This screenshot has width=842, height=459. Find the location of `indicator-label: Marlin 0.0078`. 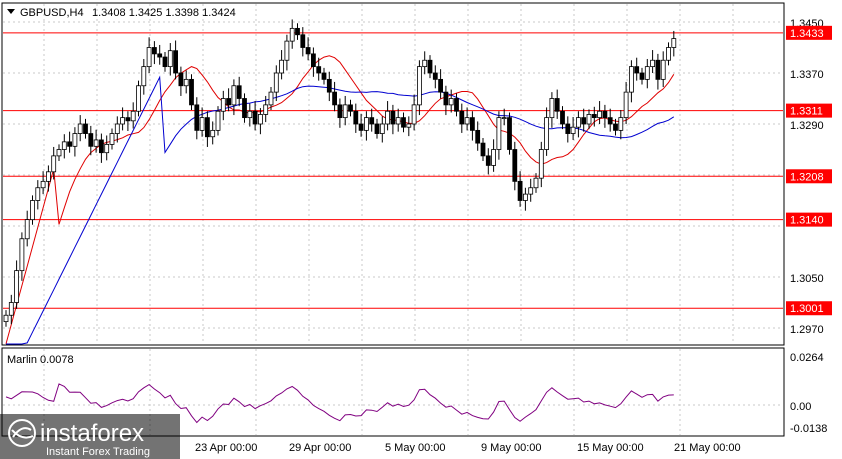

indicator-label: Marlin 0.0078 is located at coordinates (40, 360).